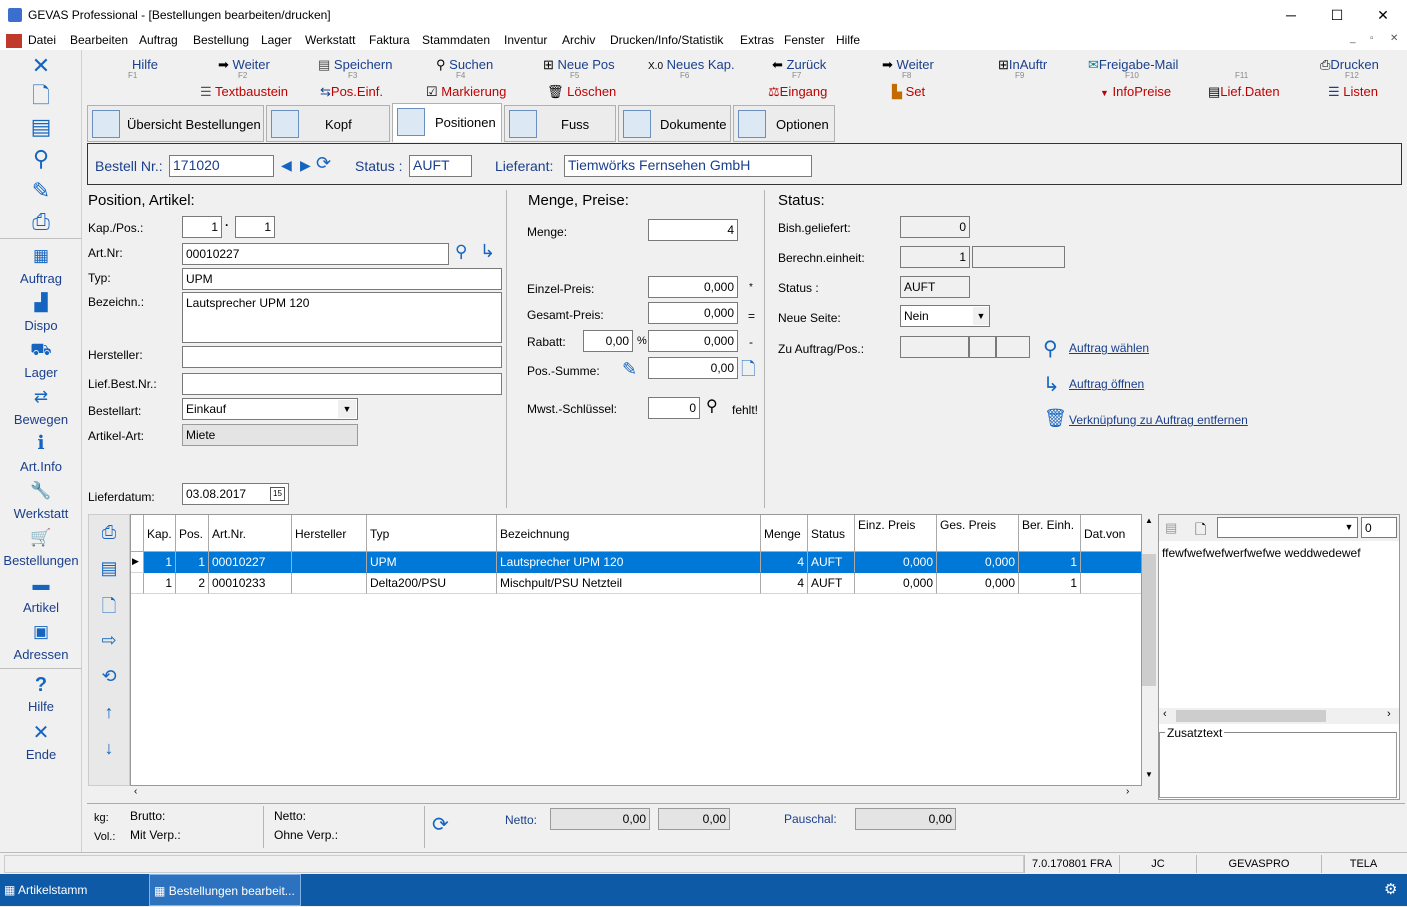 The width and height of the screenshot is (1407, 907). Describe the element at coordinates (1149, 774) in the screenshot. I see `scroll-down-icon: ▼` at that location.